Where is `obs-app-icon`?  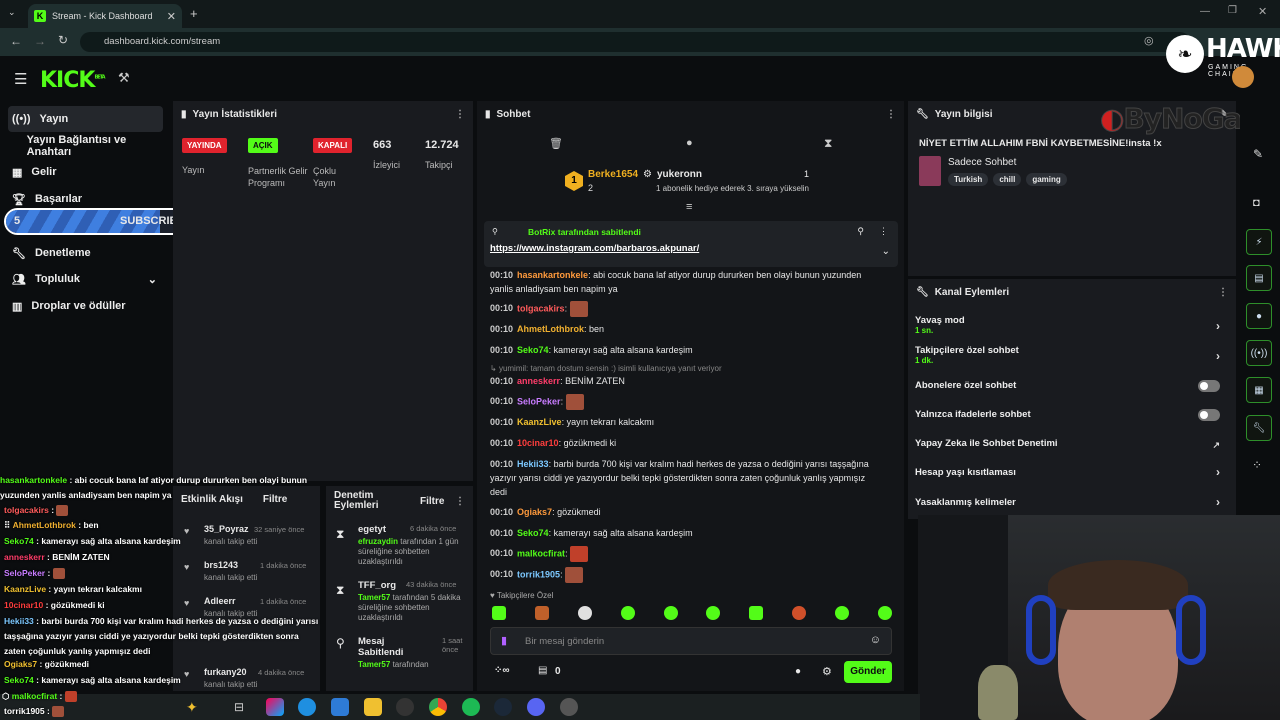 obs-app-icon is located at coordinates (569, 707).